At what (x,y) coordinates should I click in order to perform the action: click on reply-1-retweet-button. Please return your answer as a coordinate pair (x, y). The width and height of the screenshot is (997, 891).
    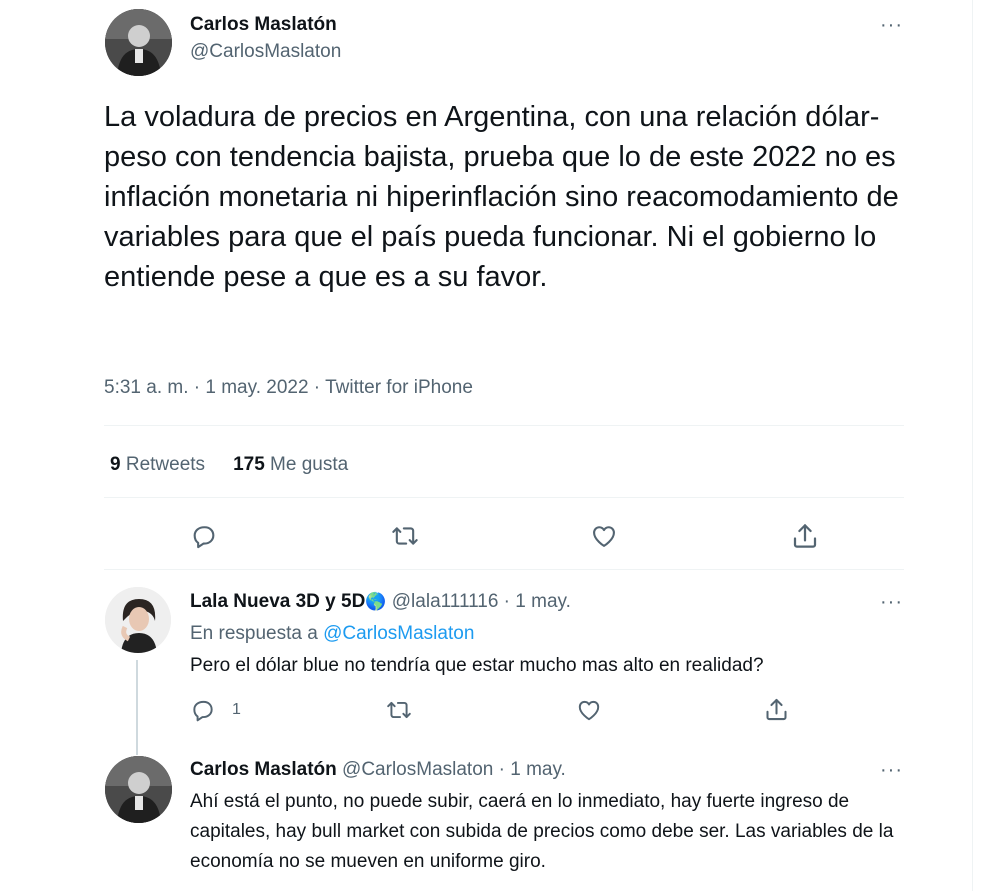
    Looking at the image, I should click on (399, 710).